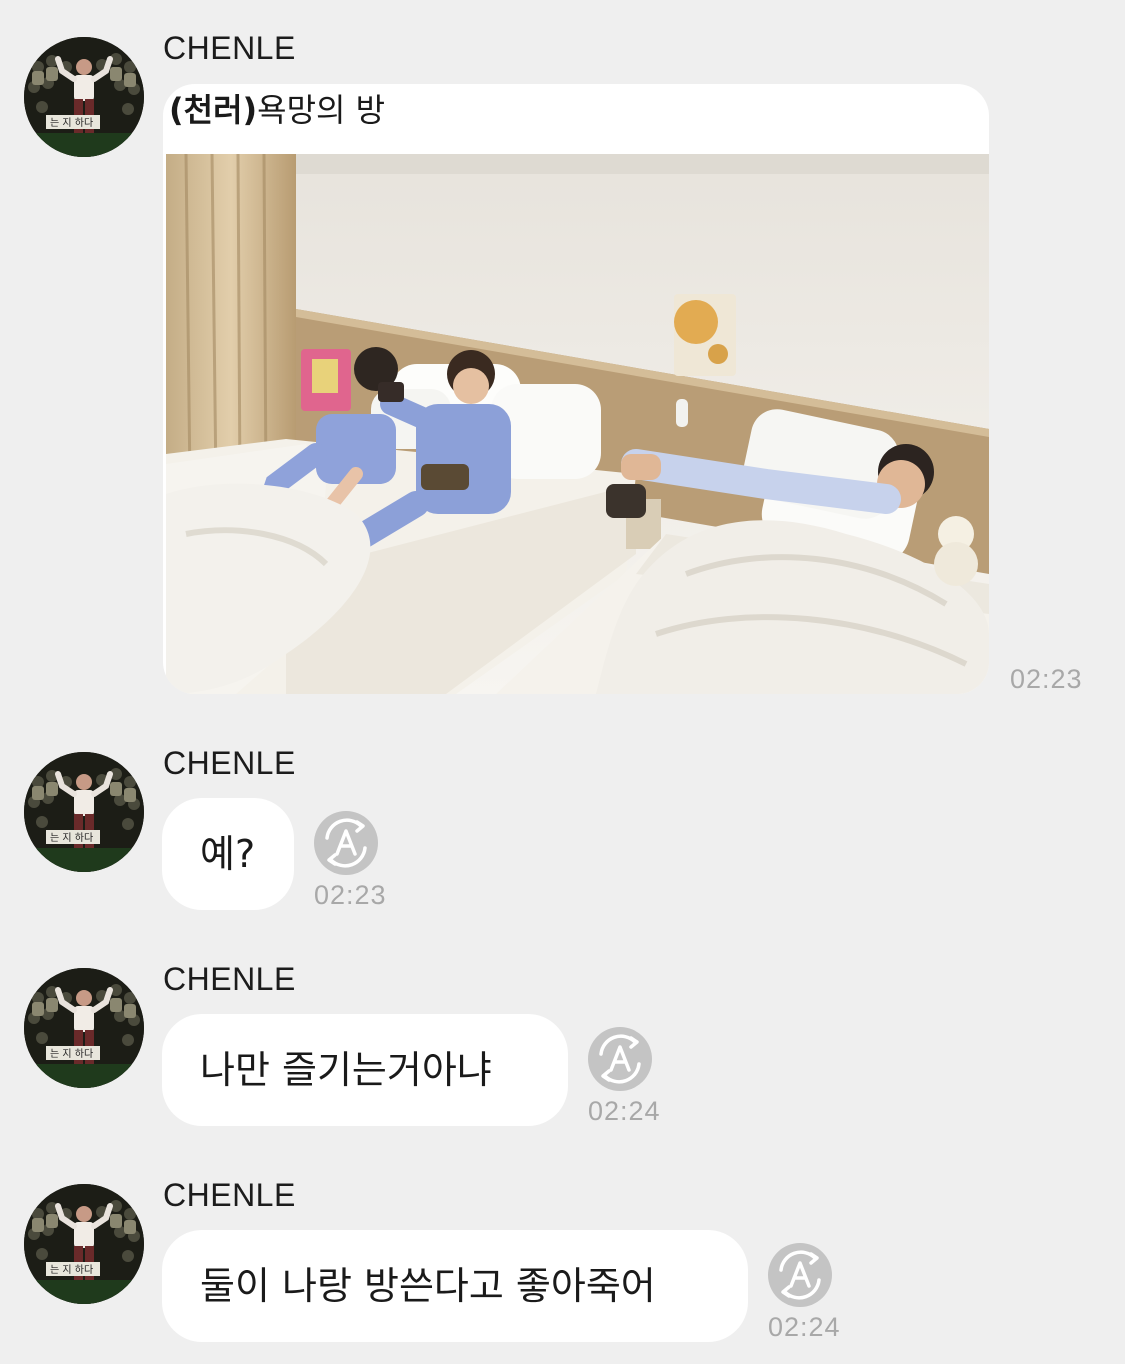 The image size is (1125, 1364). I want to click on message-bubble: 나만 즐기는거아냐, so click(365, 1070).